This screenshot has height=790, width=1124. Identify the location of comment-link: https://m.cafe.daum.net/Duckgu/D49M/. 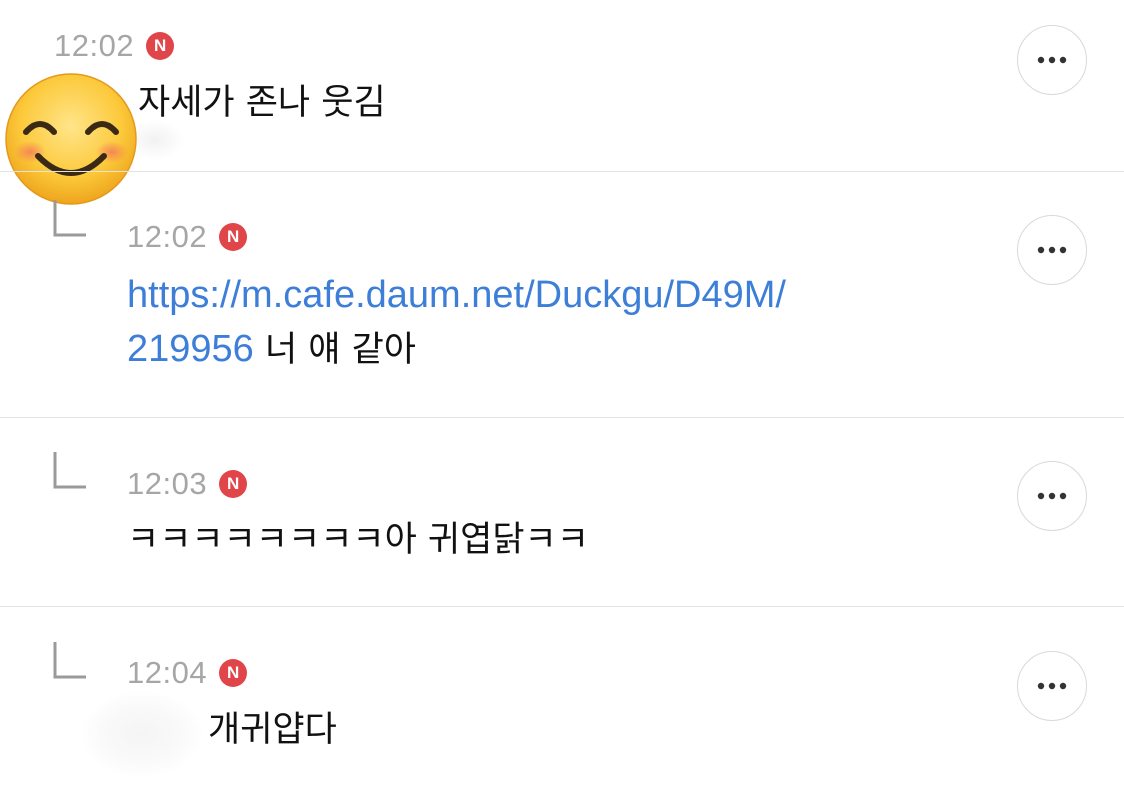
(456, 295).